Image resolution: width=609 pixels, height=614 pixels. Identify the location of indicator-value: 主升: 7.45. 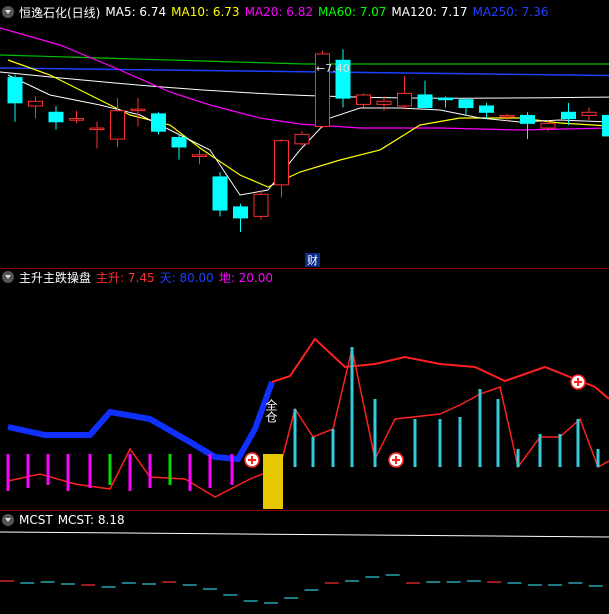
(125, 277).